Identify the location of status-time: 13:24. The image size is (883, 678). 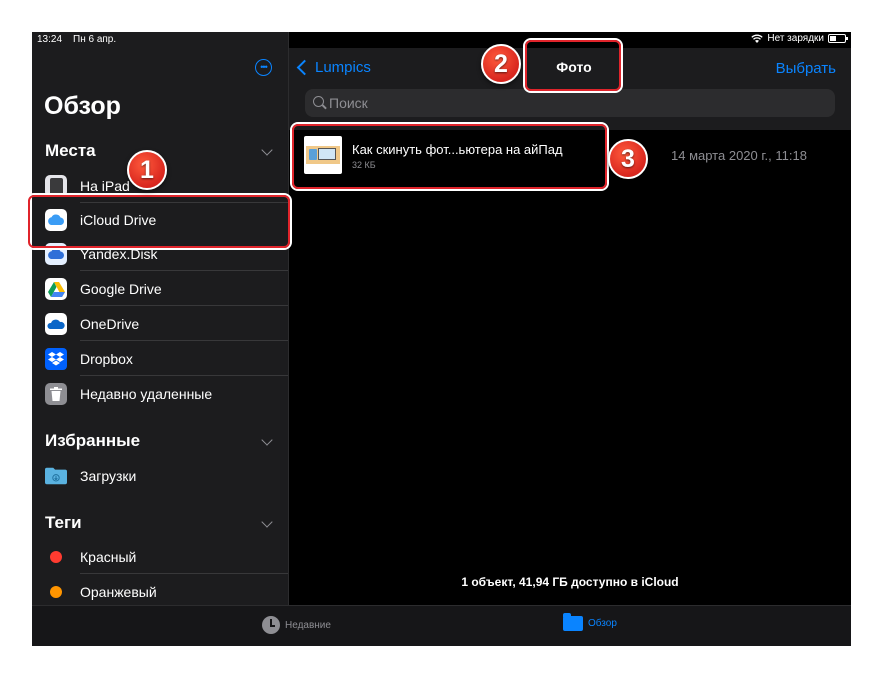
(50, 39).